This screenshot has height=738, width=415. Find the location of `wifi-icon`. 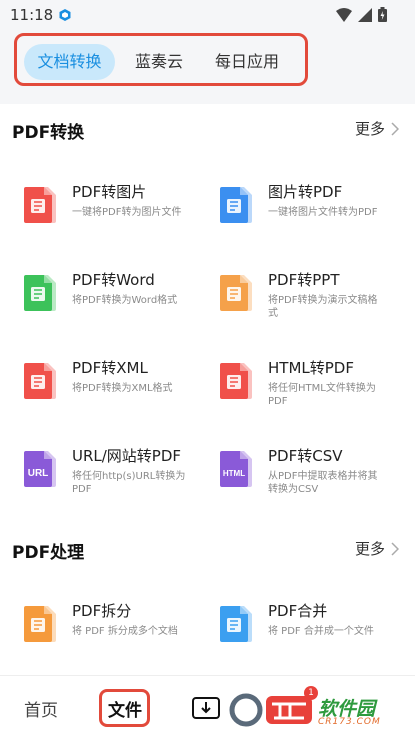

wifi-icon is located at coordinates (344, 14).